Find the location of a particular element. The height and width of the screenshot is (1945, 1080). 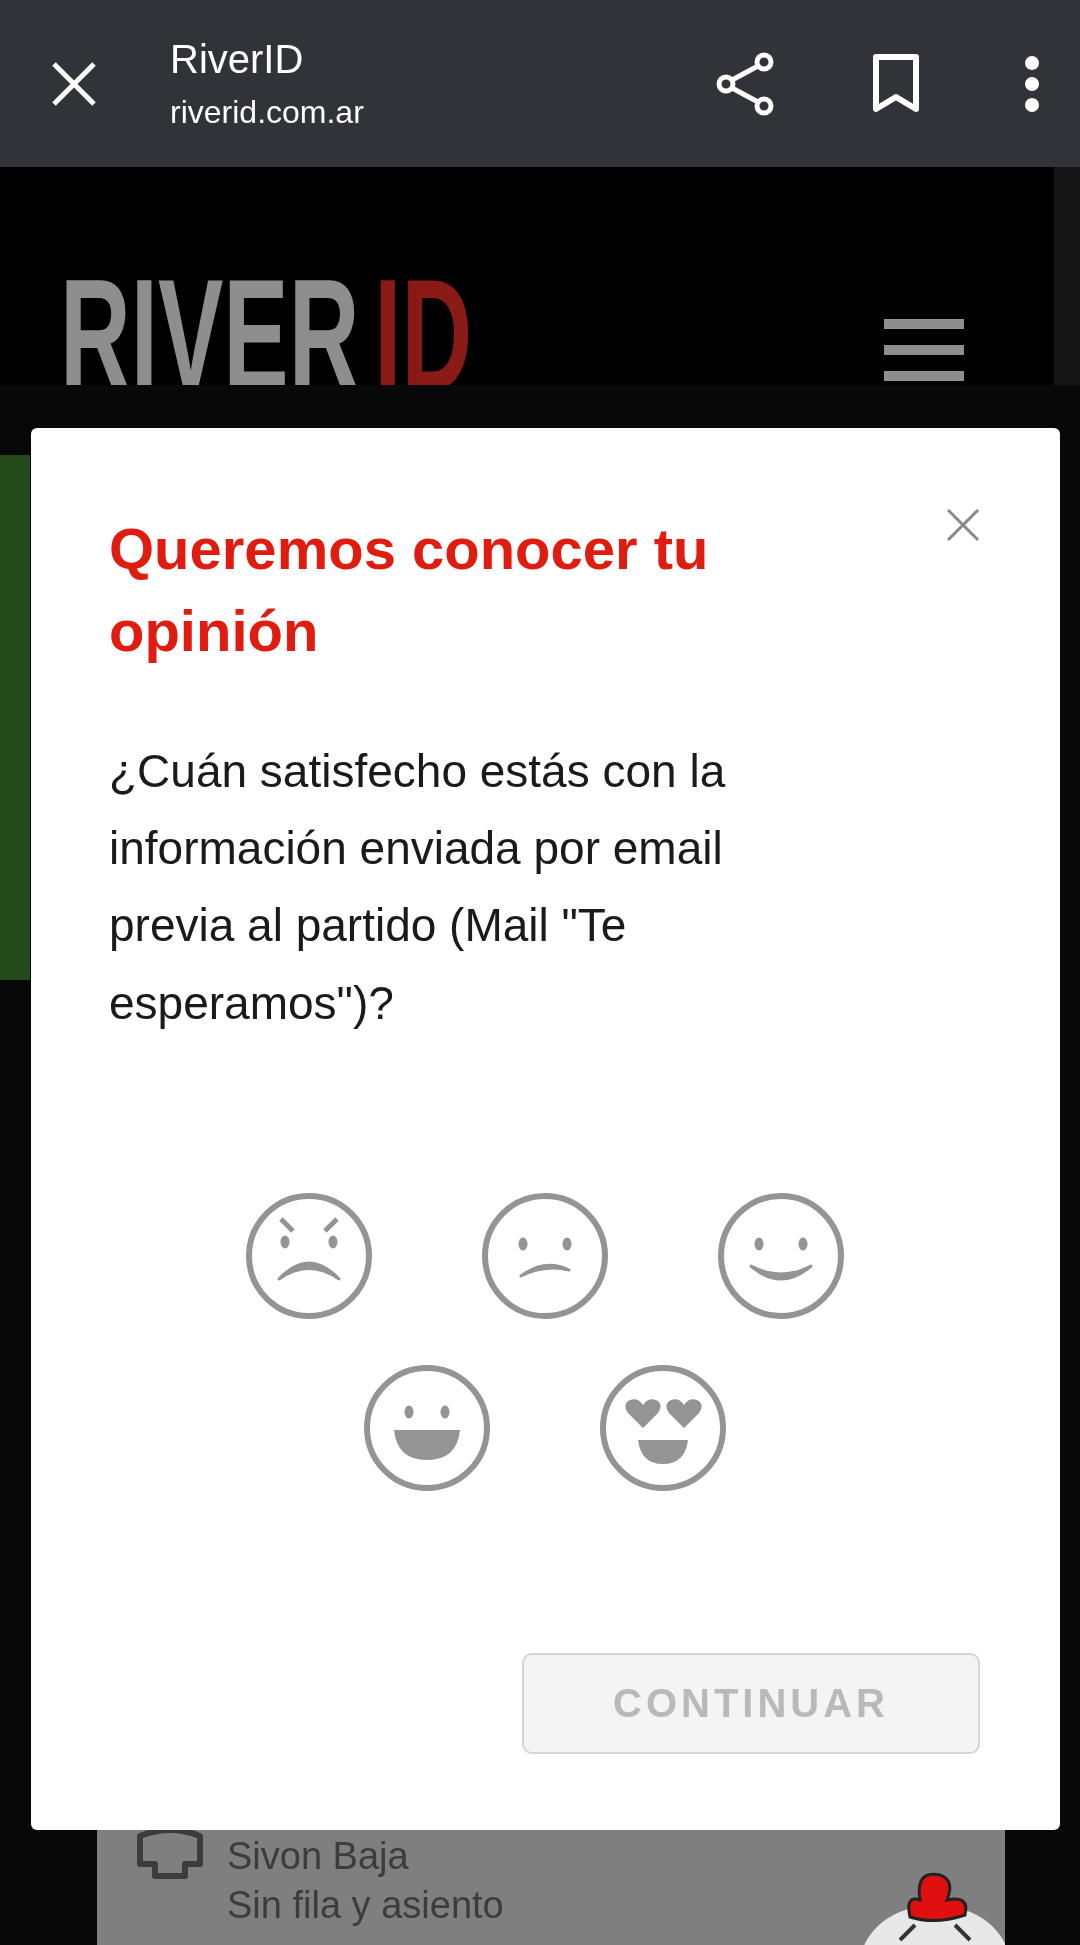

smile-face-icon is located at coordinates (780, 1255).